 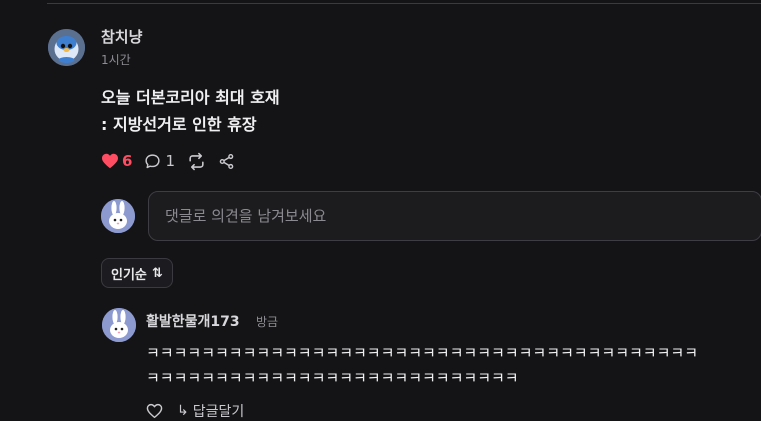 I want to click on like-button: 6, so click(x=116, y=161).